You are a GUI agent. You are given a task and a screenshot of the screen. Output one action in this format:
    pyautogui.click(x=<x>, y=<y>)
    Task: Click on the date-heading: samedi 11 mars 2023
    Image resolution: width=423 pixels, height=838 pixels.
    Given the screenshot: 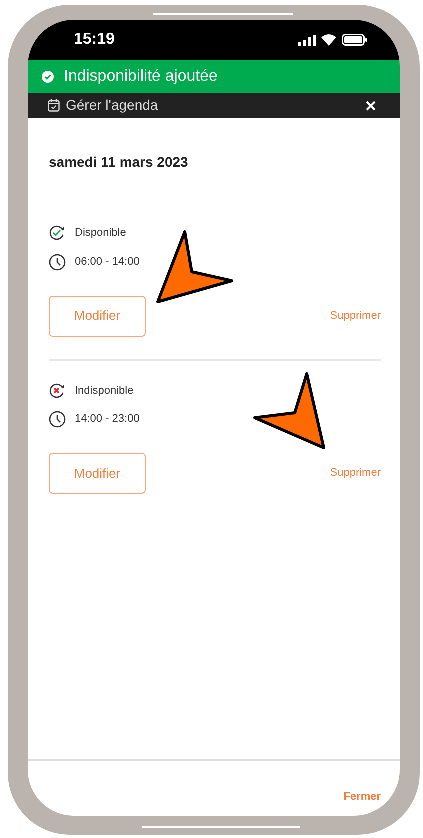 What is the action you would take?
    pyautogui.click(x=119, y=162)
    